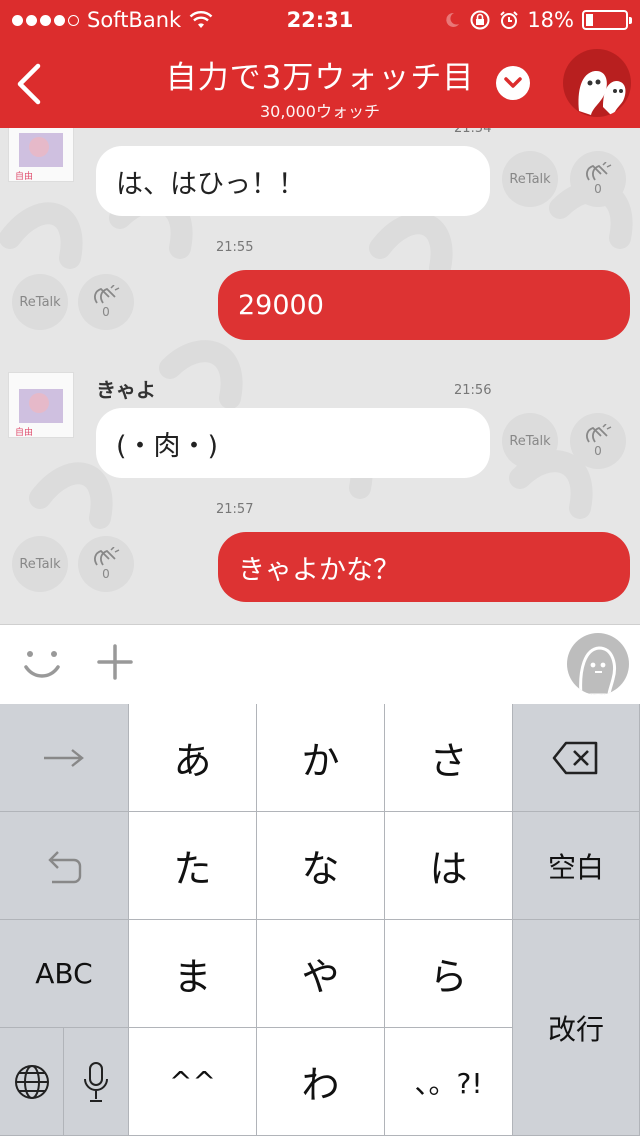  Describe the element at coordinates (473, 132) in the screenshot. I see `message-time: 21:54` at that location.